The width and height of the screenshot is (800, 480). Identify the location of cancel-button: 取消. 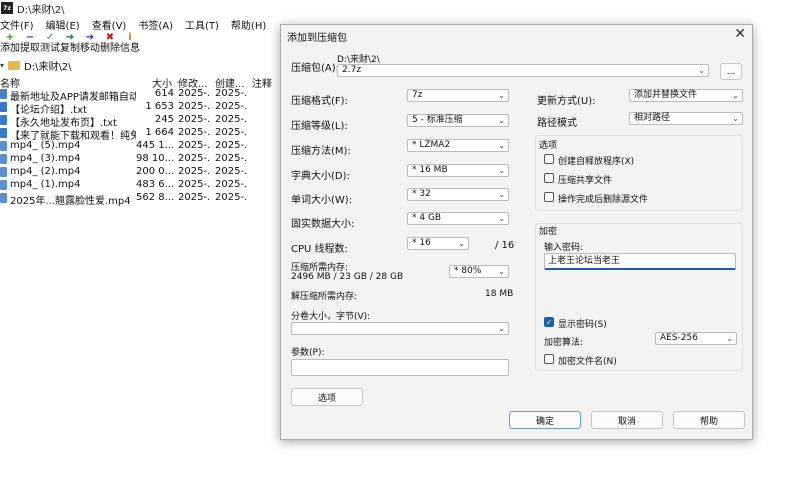
(627, 420).